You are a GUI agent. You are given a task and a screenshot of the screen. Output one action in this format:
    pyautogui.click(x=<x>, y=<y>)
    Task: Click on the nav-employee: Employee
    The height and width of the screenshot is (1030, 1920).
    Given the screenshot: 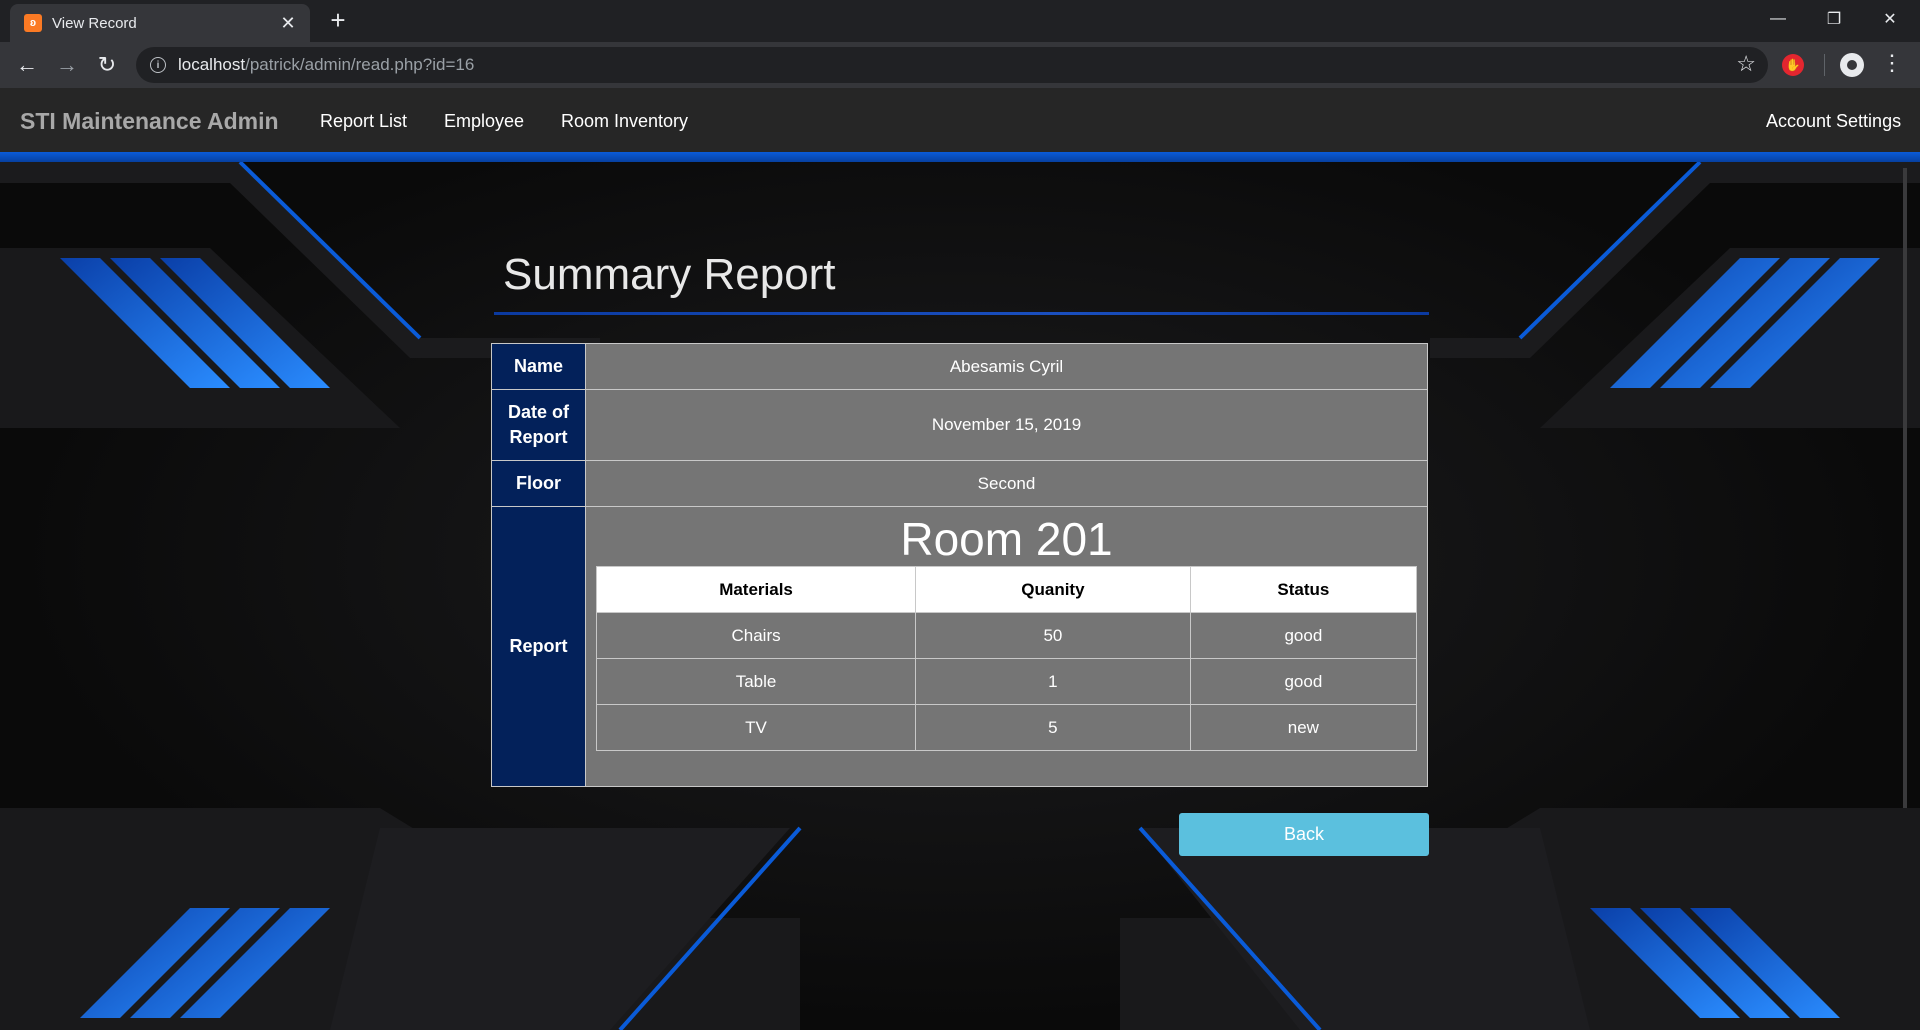 What is the action you would take?
    pyautogui.click(x=484, y=121)
    